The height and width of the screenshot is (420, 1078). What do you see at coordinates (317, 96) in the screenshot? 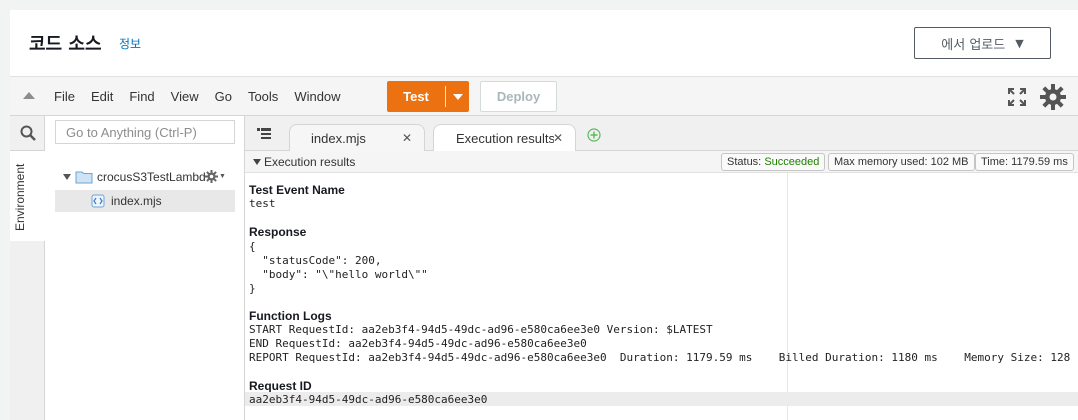
I see `menu-window: Window` at bounding box center [317, 96].